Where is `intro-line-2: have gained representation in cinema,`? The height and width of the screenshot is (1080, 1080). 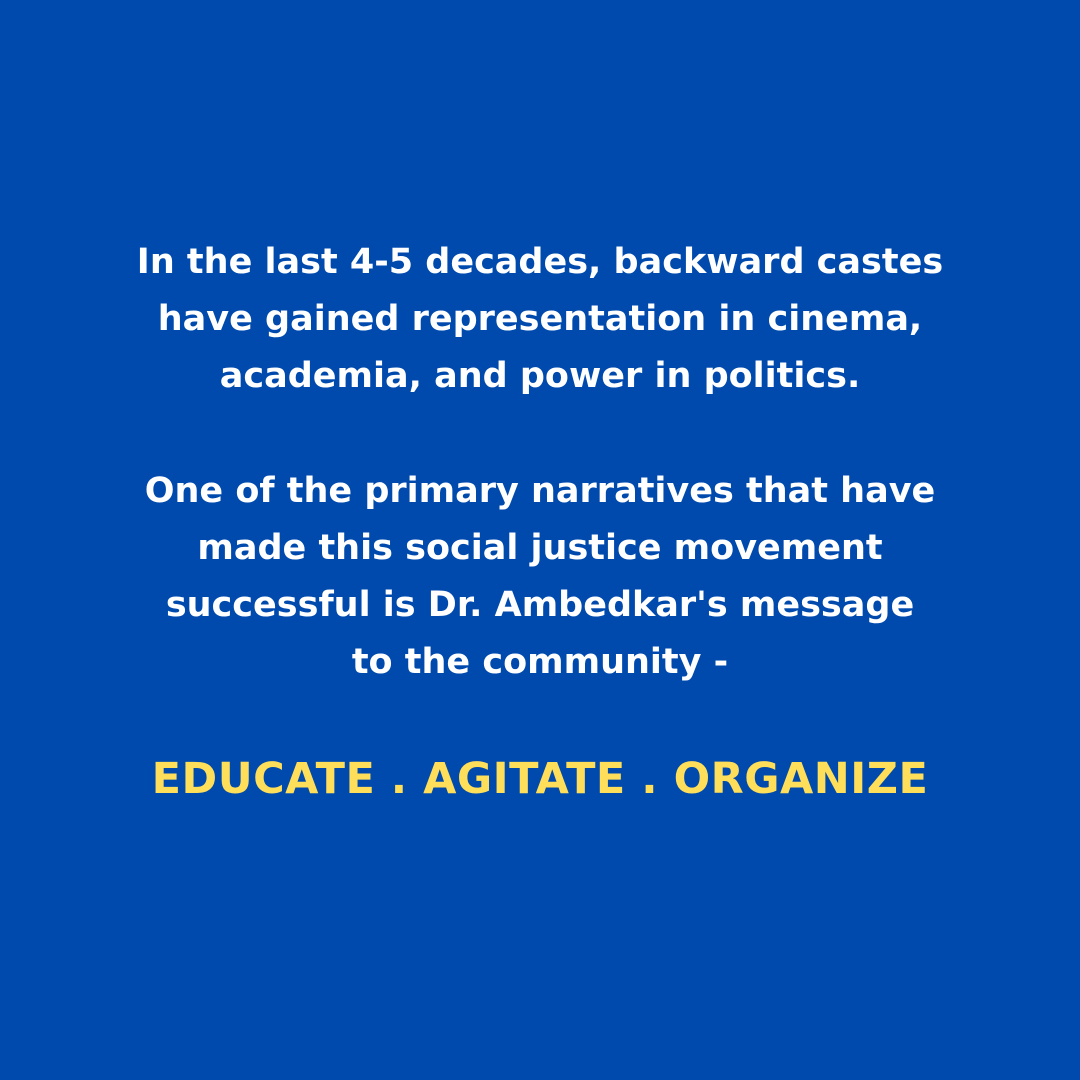 intro-line-2: have gained representation in cinema, is located at coordinates (540, 319).